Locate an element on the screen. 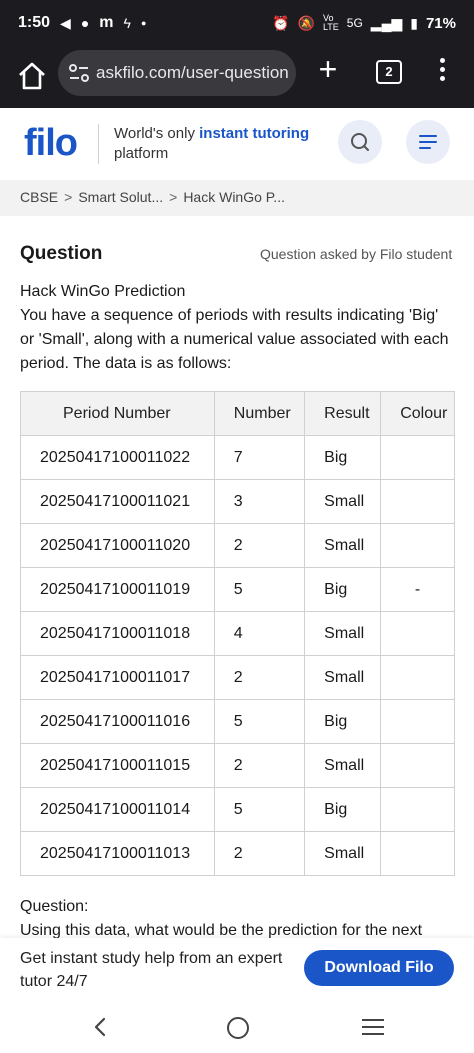  download-filo-button: Download Filo is located at coordinates (379, 968).